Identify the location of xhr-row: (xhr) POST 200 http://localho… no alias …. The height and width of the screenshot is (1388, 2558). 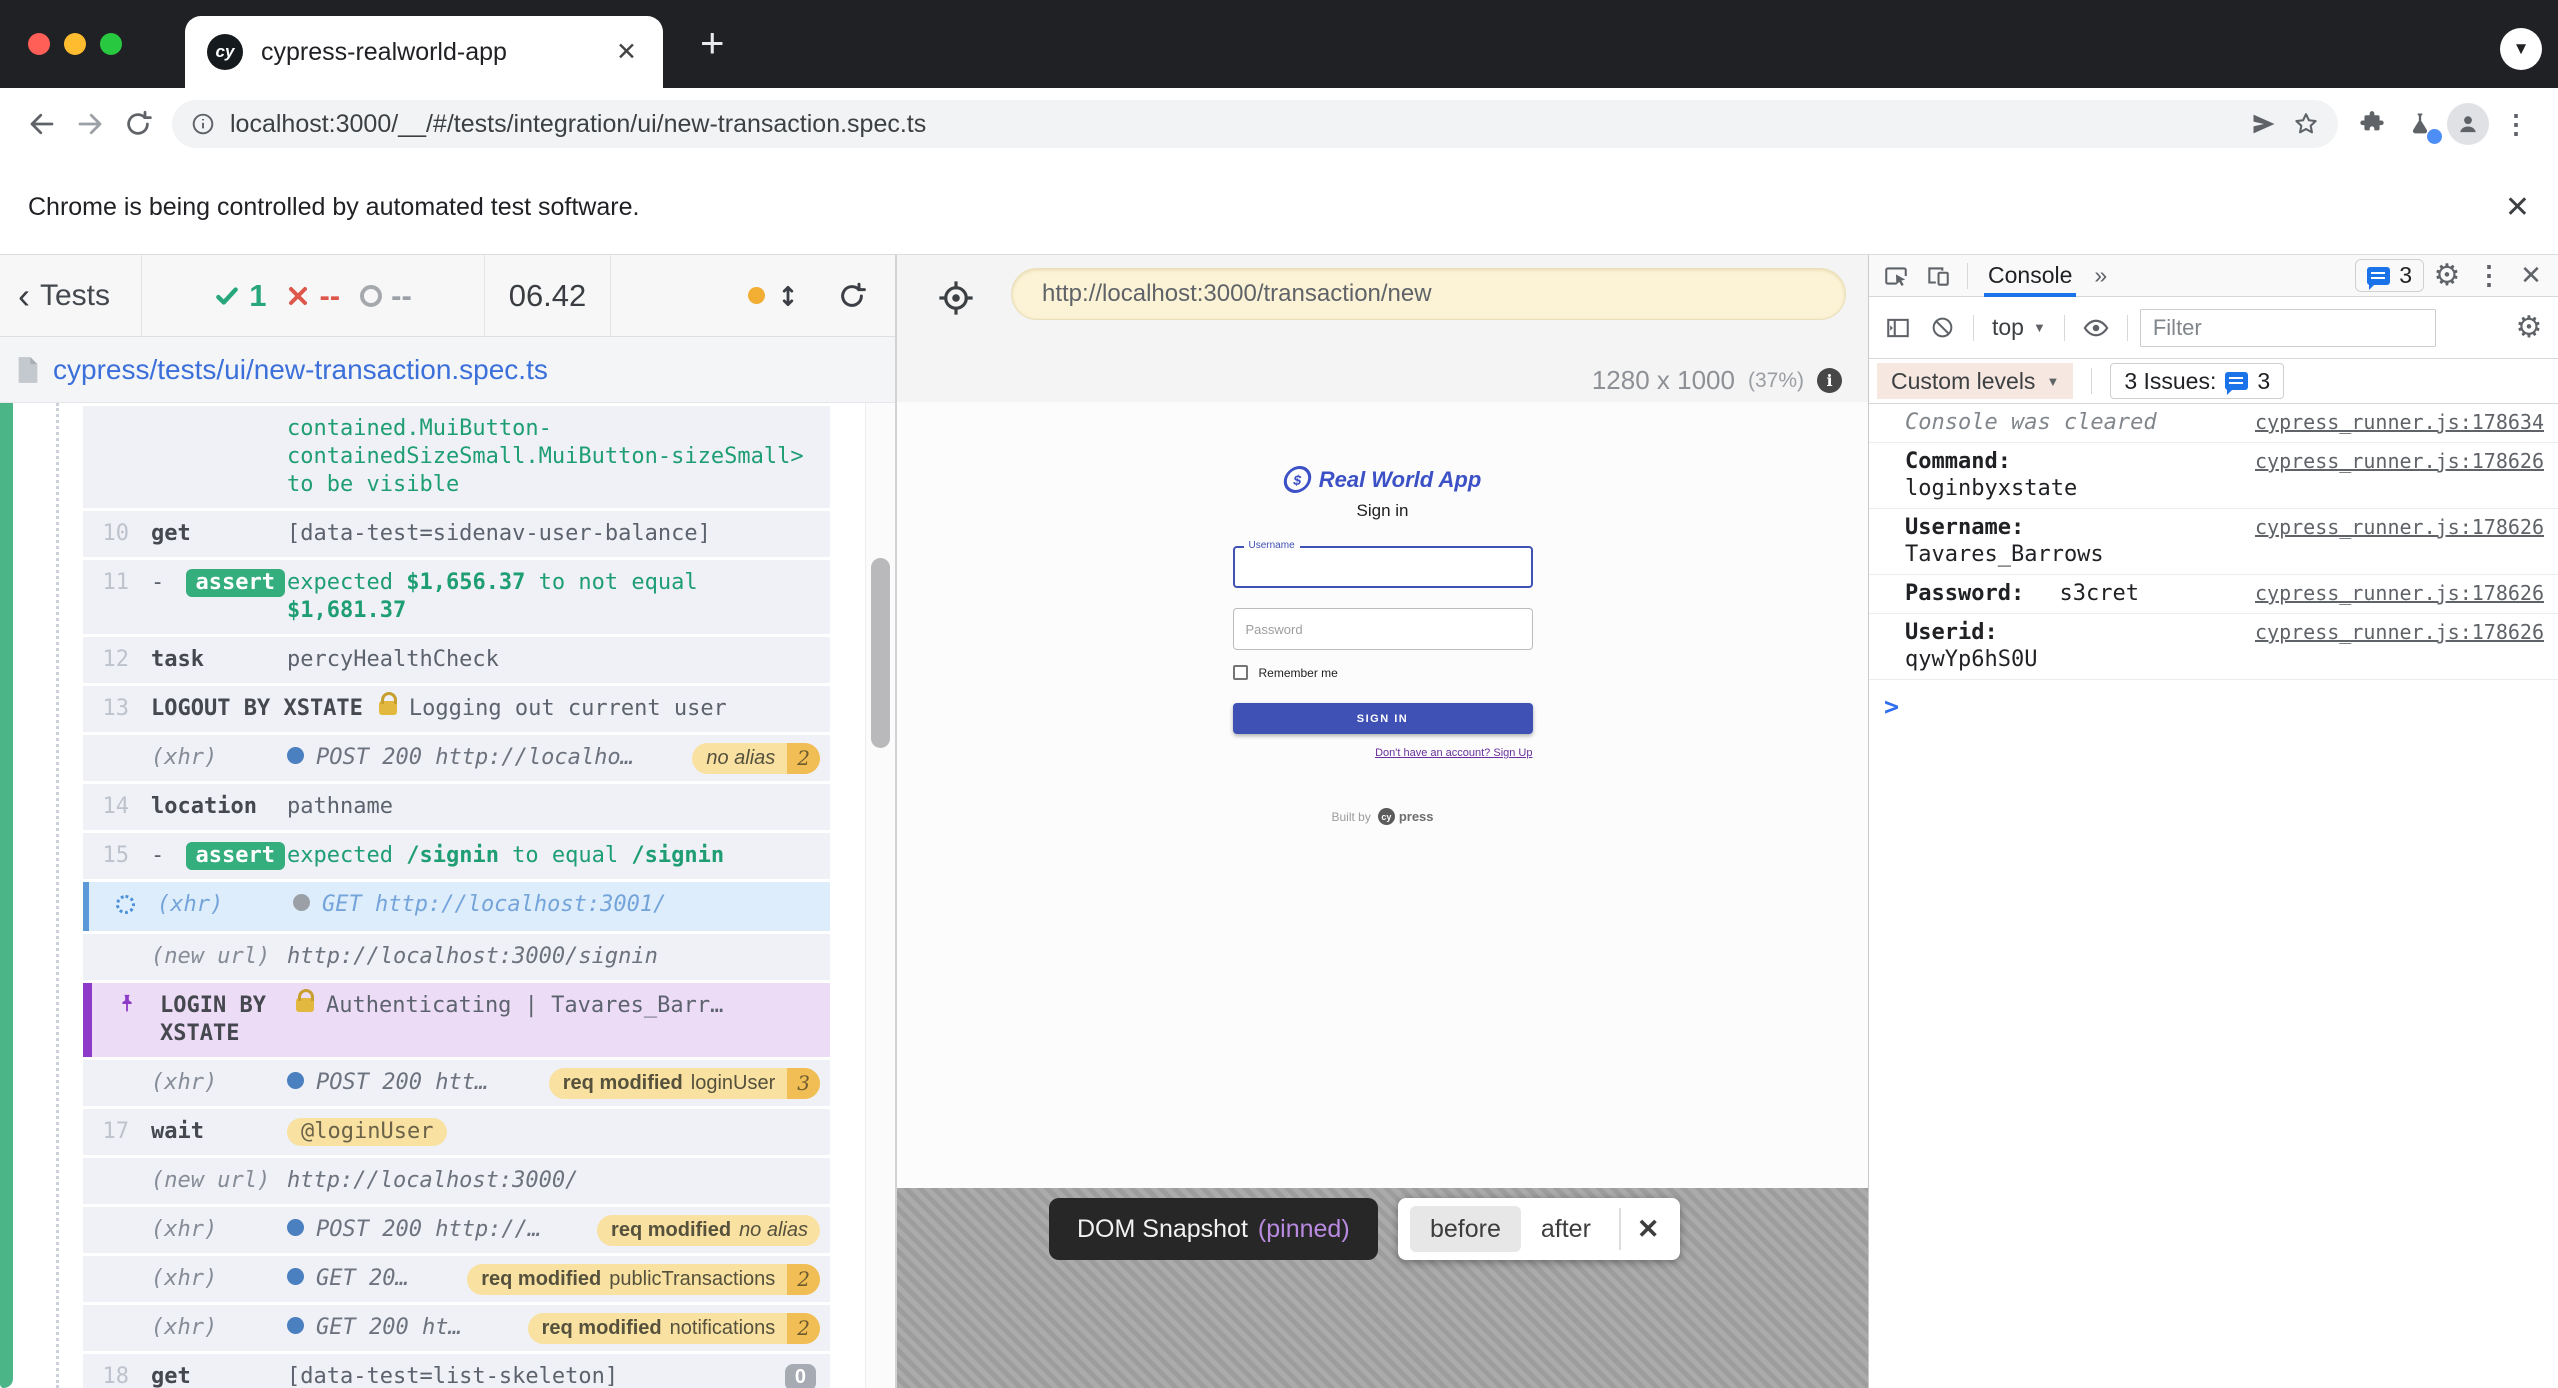
(456, 758).